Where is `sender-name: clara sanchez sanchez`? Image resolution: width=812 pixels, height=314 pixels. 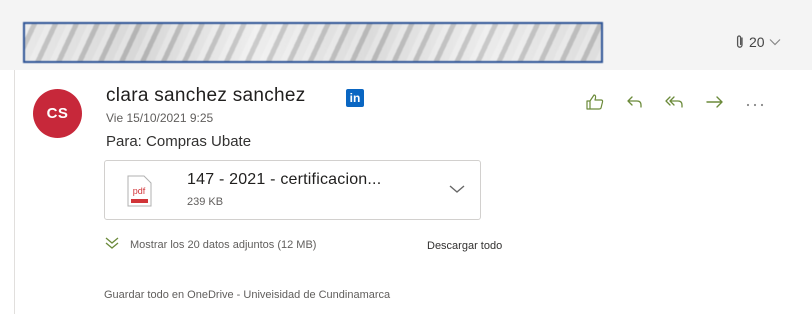 sender-name: clara sanchez sanchez is located at coordinates (206, 96).